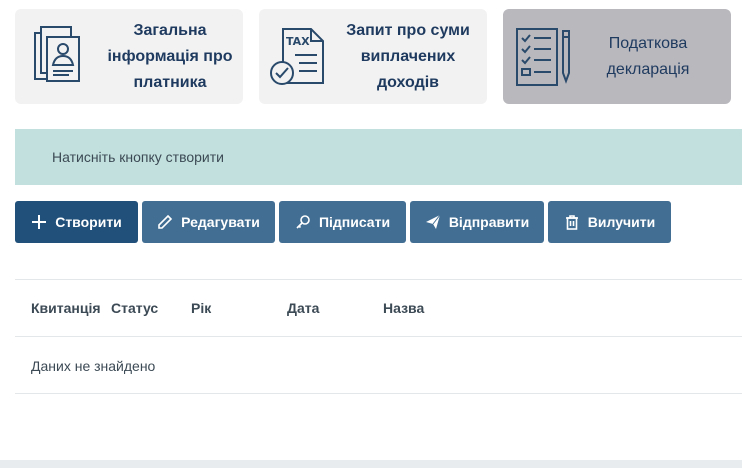  I want to click on card-income-request: TAX Запит про суми виплачених доходів, so click(373, 56).